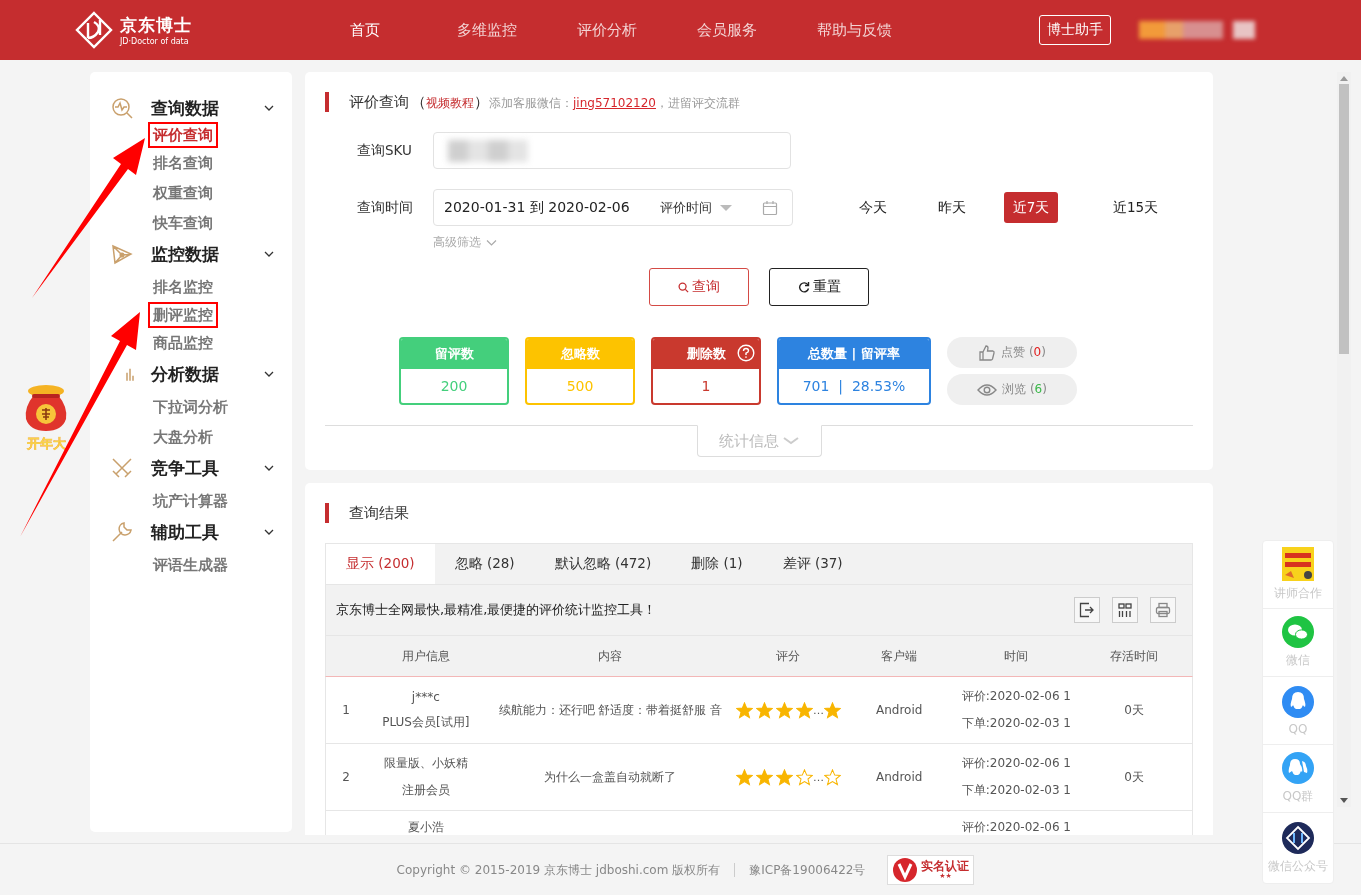  Describe the element at coordinates (497, 610) in the screenshot. I see `slogan-text: 京东博士全网最快,最精准,最便捷的评价统计监控工具！` at that location.